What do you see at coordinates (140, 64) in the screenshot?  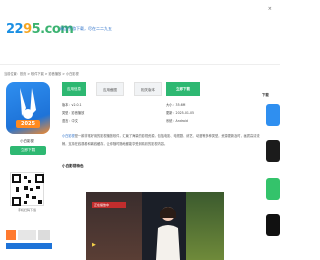 I see `header-divider` at bounding box center [140, 64].